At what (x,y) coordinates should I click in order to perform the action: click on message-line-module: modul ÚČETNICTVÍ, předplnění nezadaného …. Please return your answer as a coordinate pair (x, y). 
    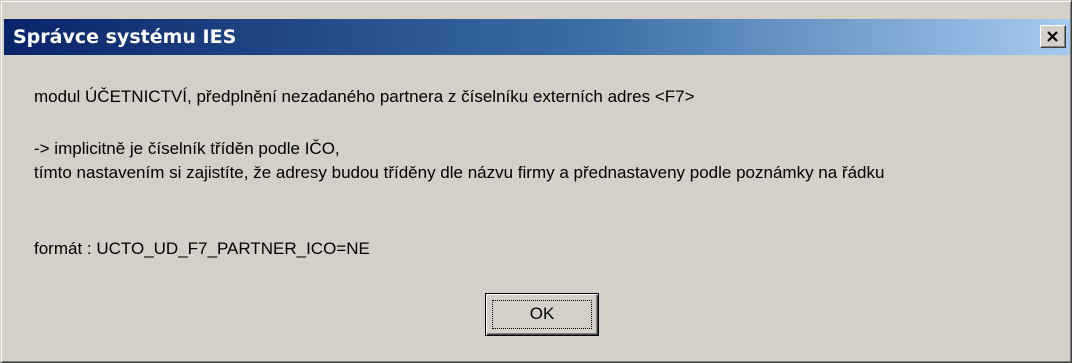
    Looking at the image, I should click on (364, 96).